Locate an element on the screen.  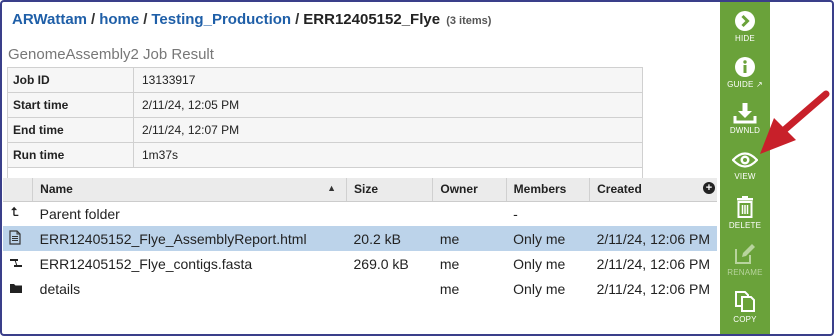
delete-label: DELETE is located at coordinates (745, 225).